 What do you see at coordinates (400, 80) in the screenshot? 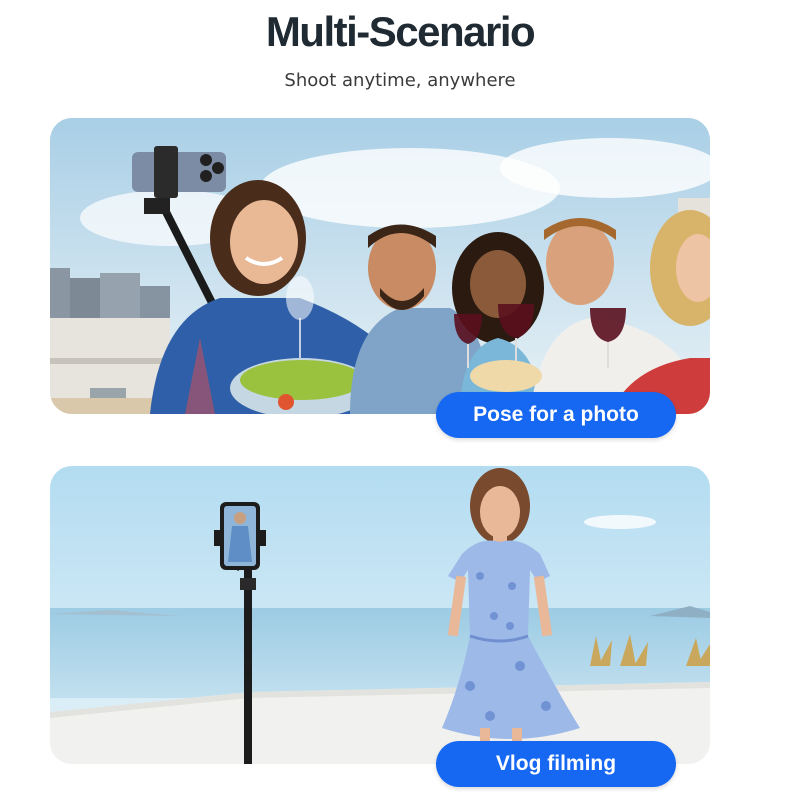
I see `page-subtitle: Shoot anytime, anywhere` at bounding box center [400, 80].